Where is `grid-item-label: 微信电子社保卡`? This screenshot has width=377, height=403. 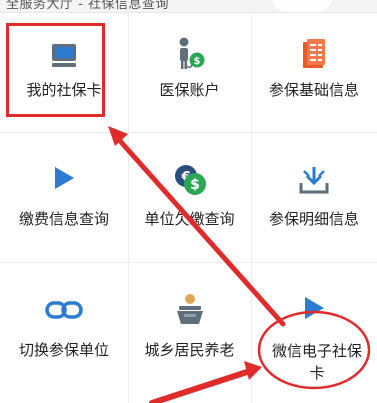
grid-item-label: 微信电子社保卡 is located at coordinates (316, 362).